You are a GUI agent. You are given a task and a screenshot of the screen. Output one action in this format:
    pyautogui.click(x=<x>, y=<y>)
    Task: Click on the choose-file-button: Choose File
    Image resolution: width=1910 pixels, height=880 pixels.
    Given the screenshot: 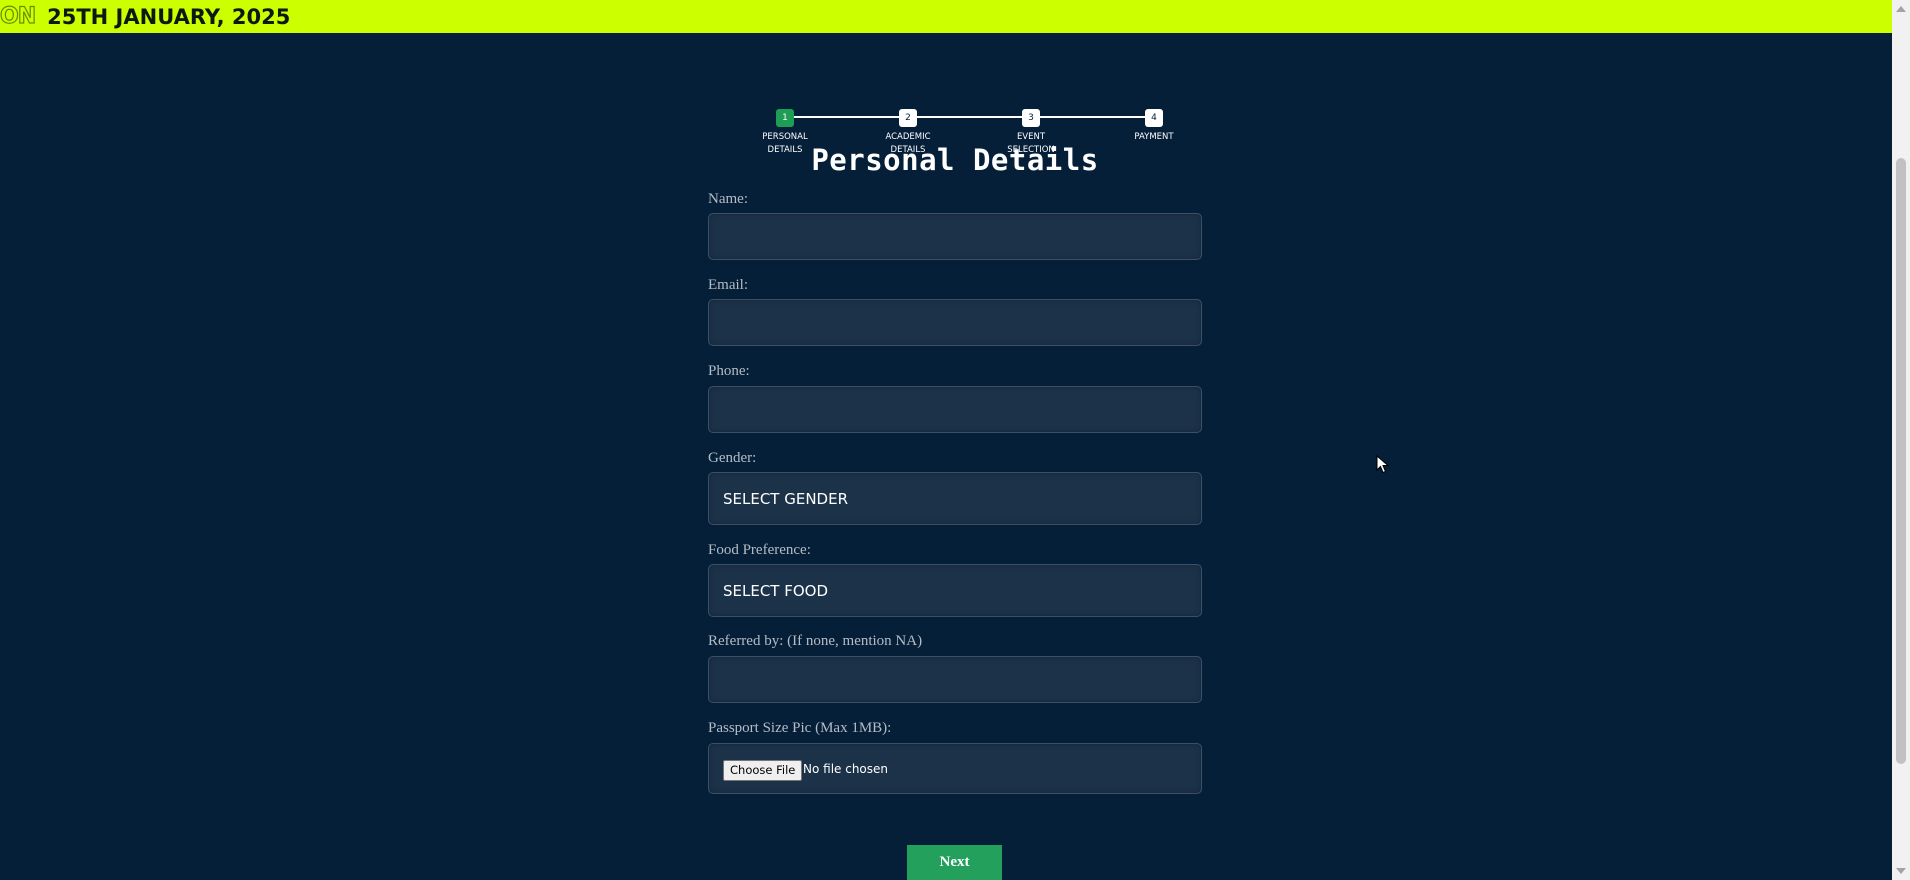 What is the action you would take?
    pyautogui.click(x=763, y=770)
    